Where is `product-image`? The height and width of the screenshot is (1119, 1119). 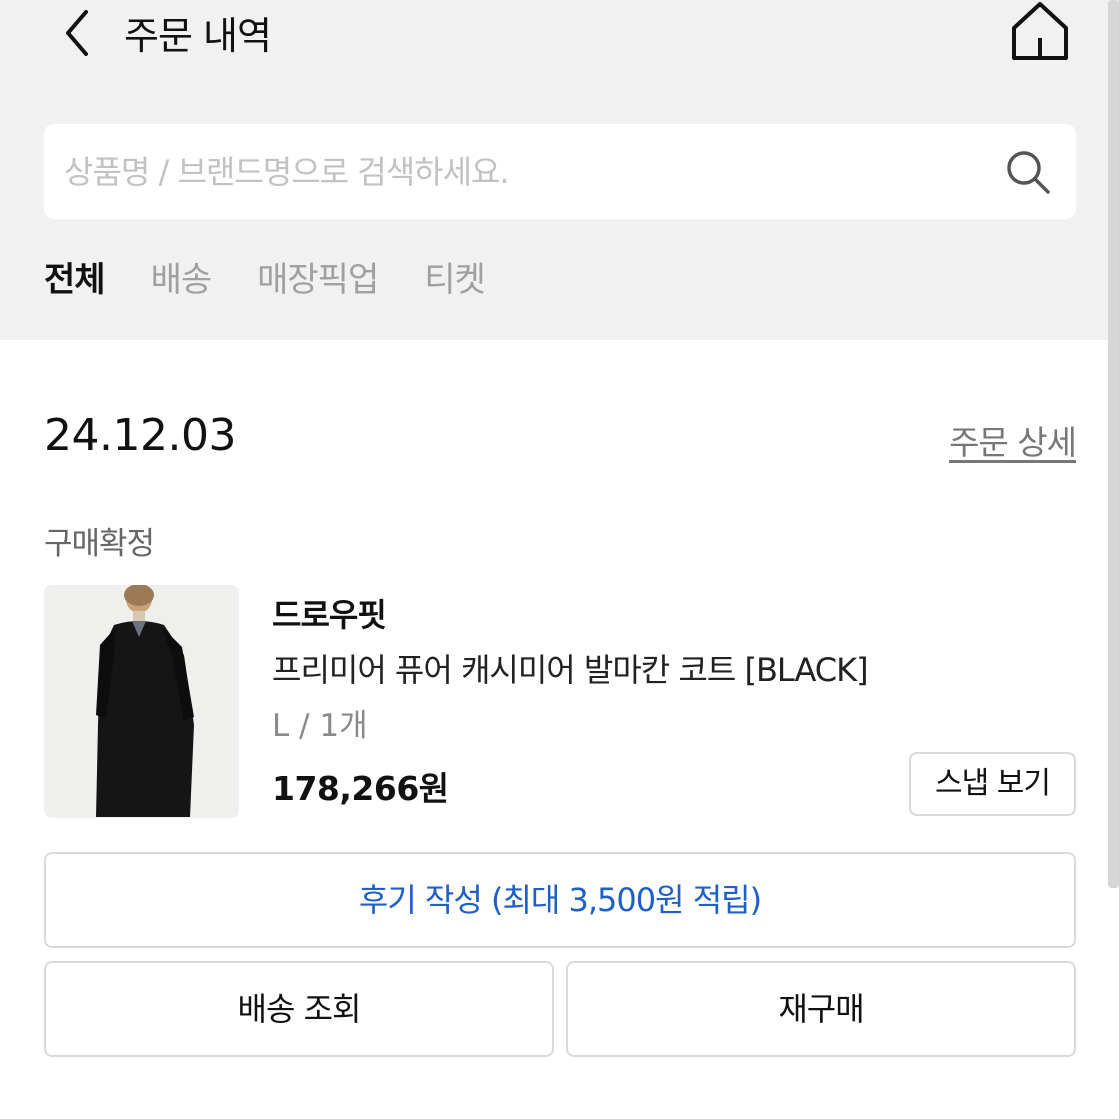
product-image is located at coordinates (141, 701).